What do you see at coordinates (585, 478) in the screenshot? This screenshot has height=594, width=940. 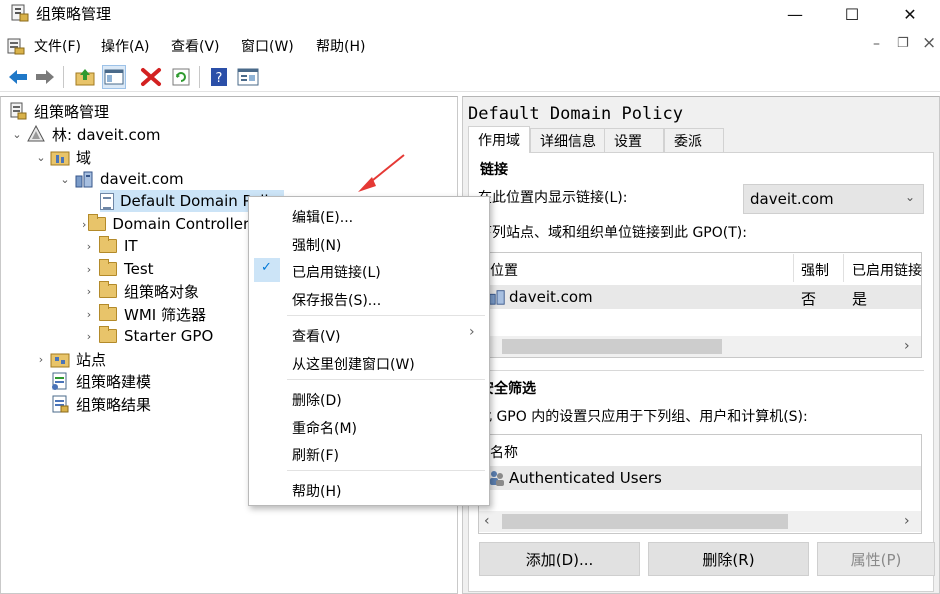 I see `row-name: Authenticated Users` at bounding box center [585, 478].